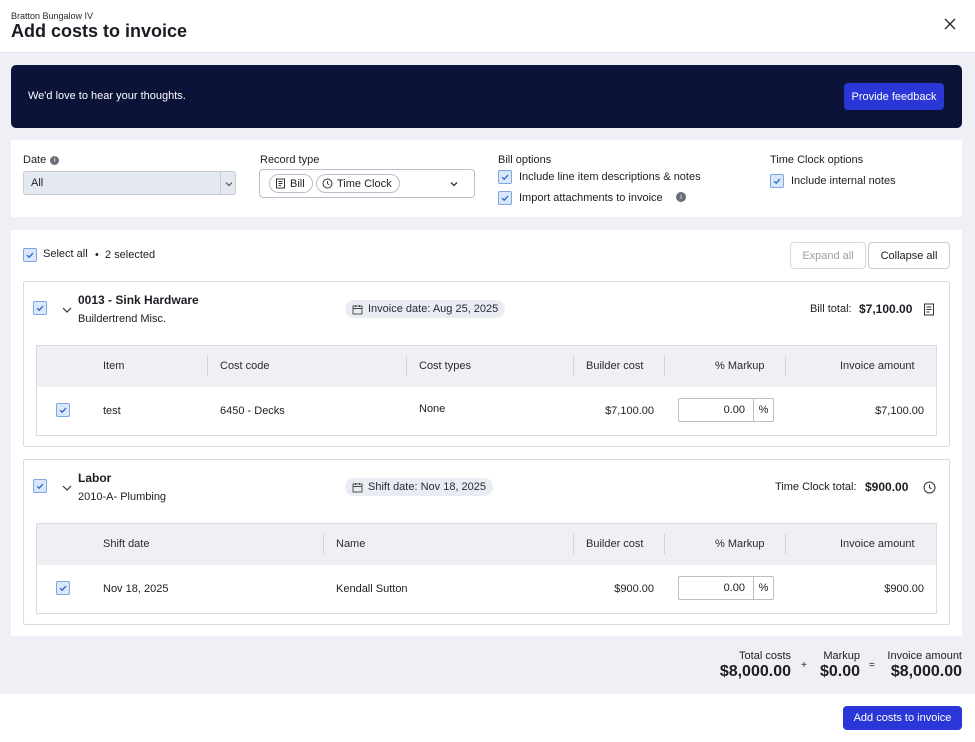  I want to click on collapse-all-button: Collapse all, so click(909, 255).